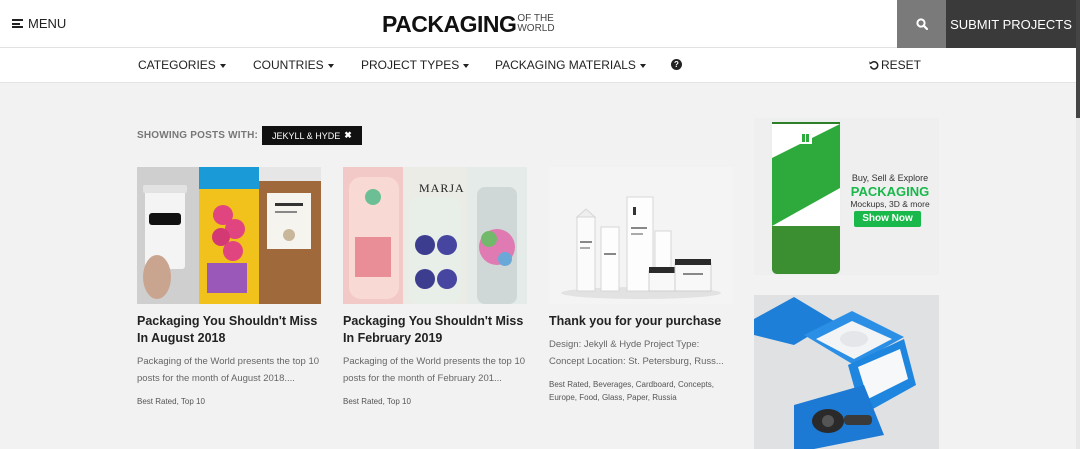 The image size is (1080, 449). I want to click on post-image-label: MARJA, so click(442, 188).